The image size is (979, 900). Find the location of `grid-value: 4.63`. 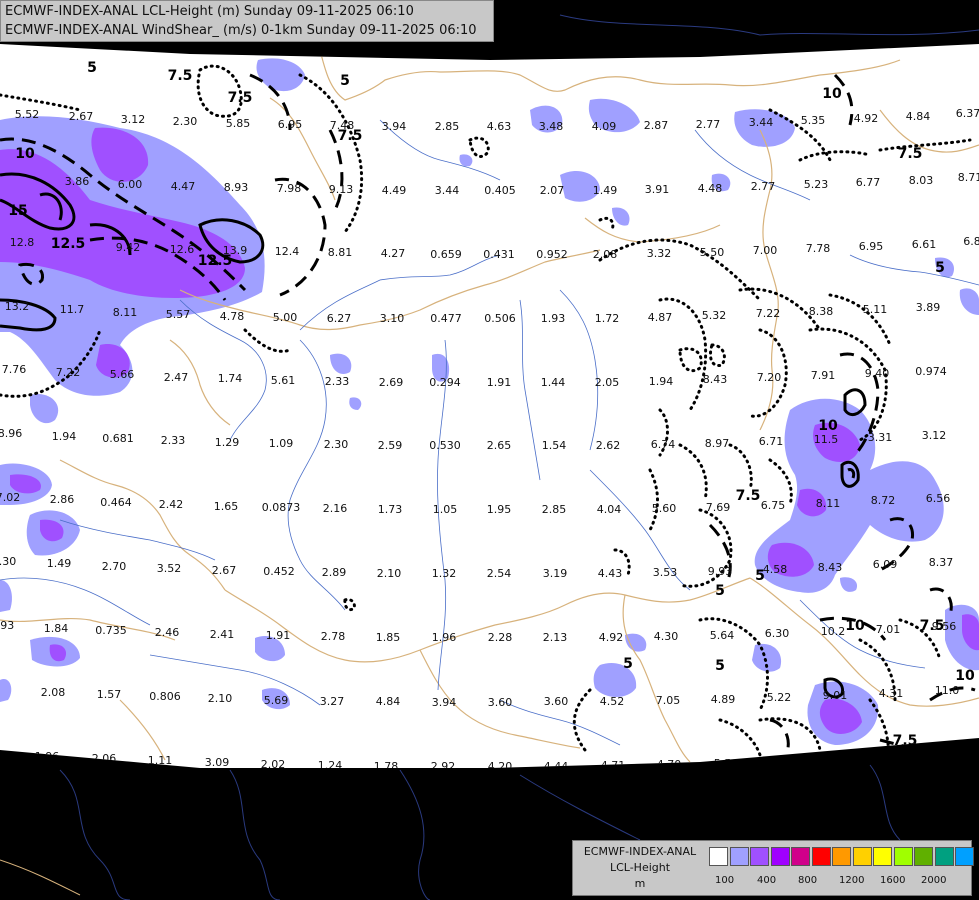

grid-value: 4.63 is located at coordinates (499, 126).